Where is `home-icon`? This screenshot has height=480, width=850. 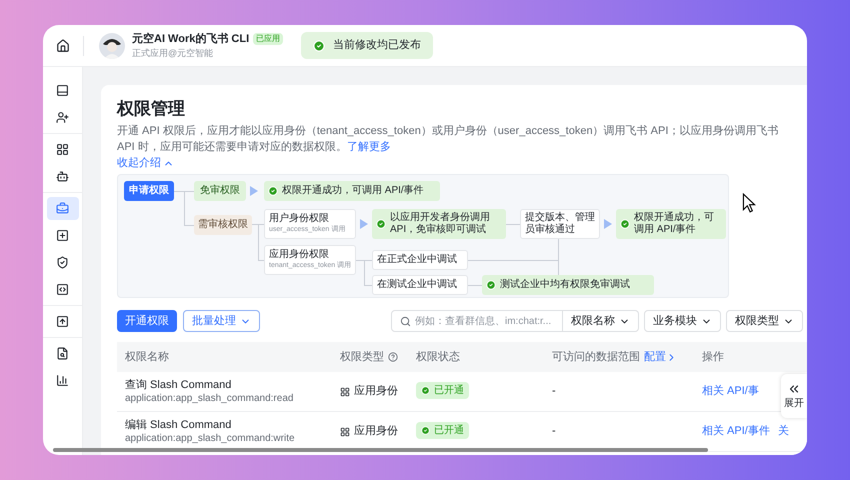 home-icon is located at coordinates (63, 45).